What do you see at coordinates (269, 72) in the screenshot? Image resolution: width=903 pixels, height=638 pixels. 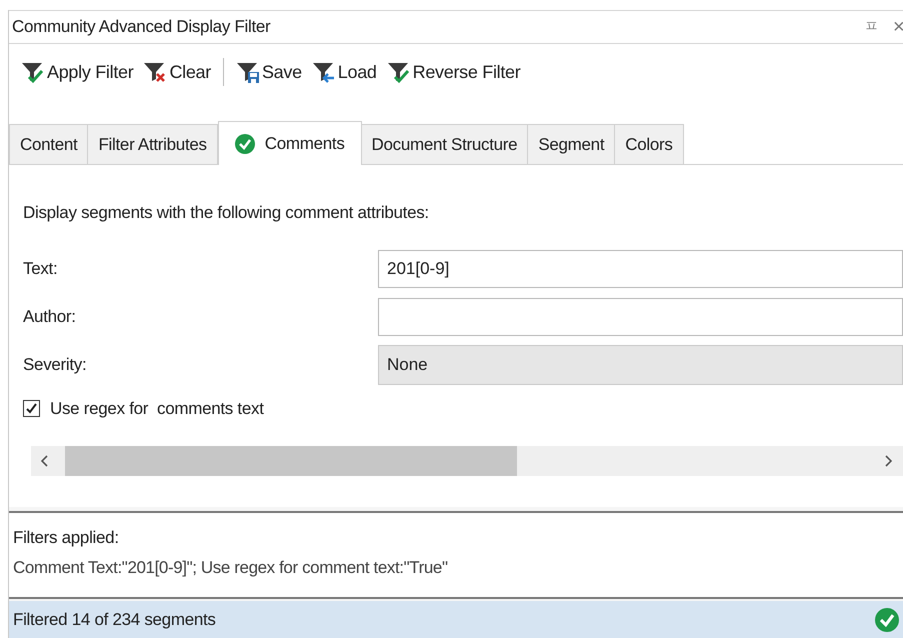 I see `toolbar-button: Save` at bounding box center [269, 72].